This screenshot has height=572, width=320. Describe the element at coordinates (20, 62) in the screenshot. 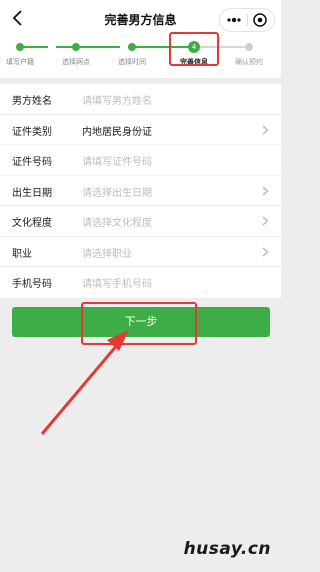

I see `step-label: 填写户籍` at that location.